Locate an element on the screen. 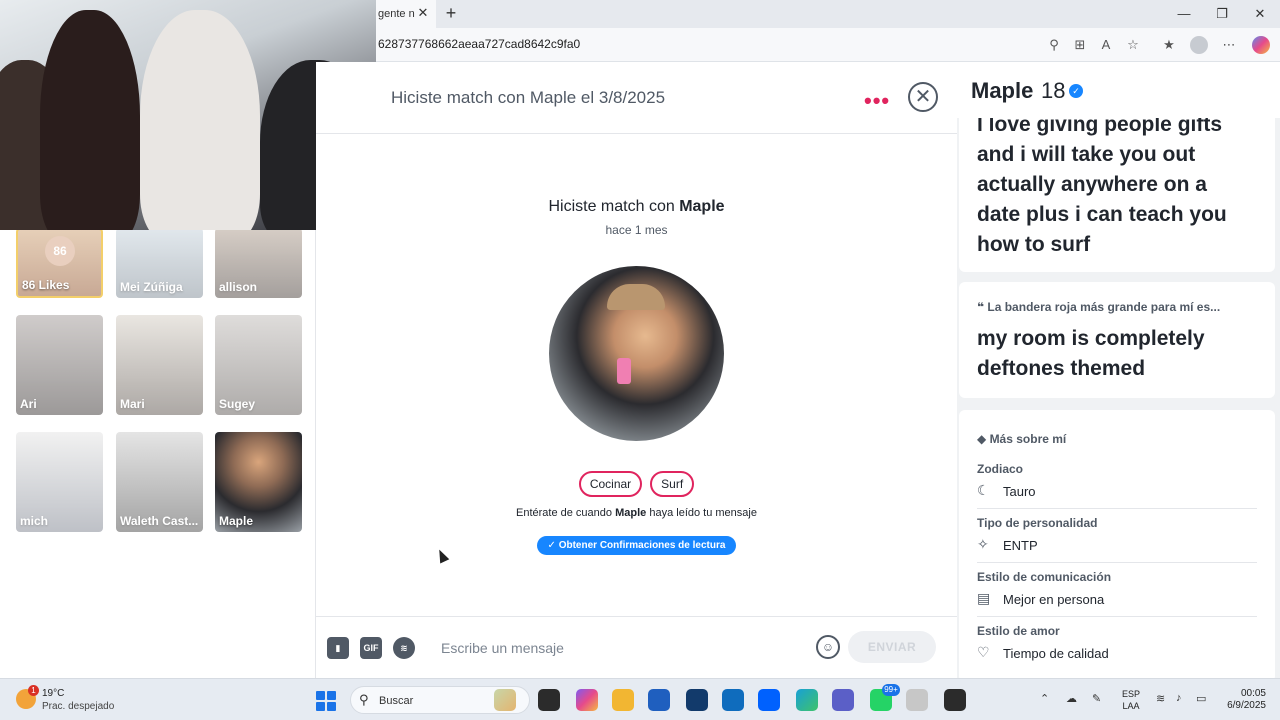 This screenshot has width=1280, height=720. restore-button: ❐ is located at coordinates (1222, 14).